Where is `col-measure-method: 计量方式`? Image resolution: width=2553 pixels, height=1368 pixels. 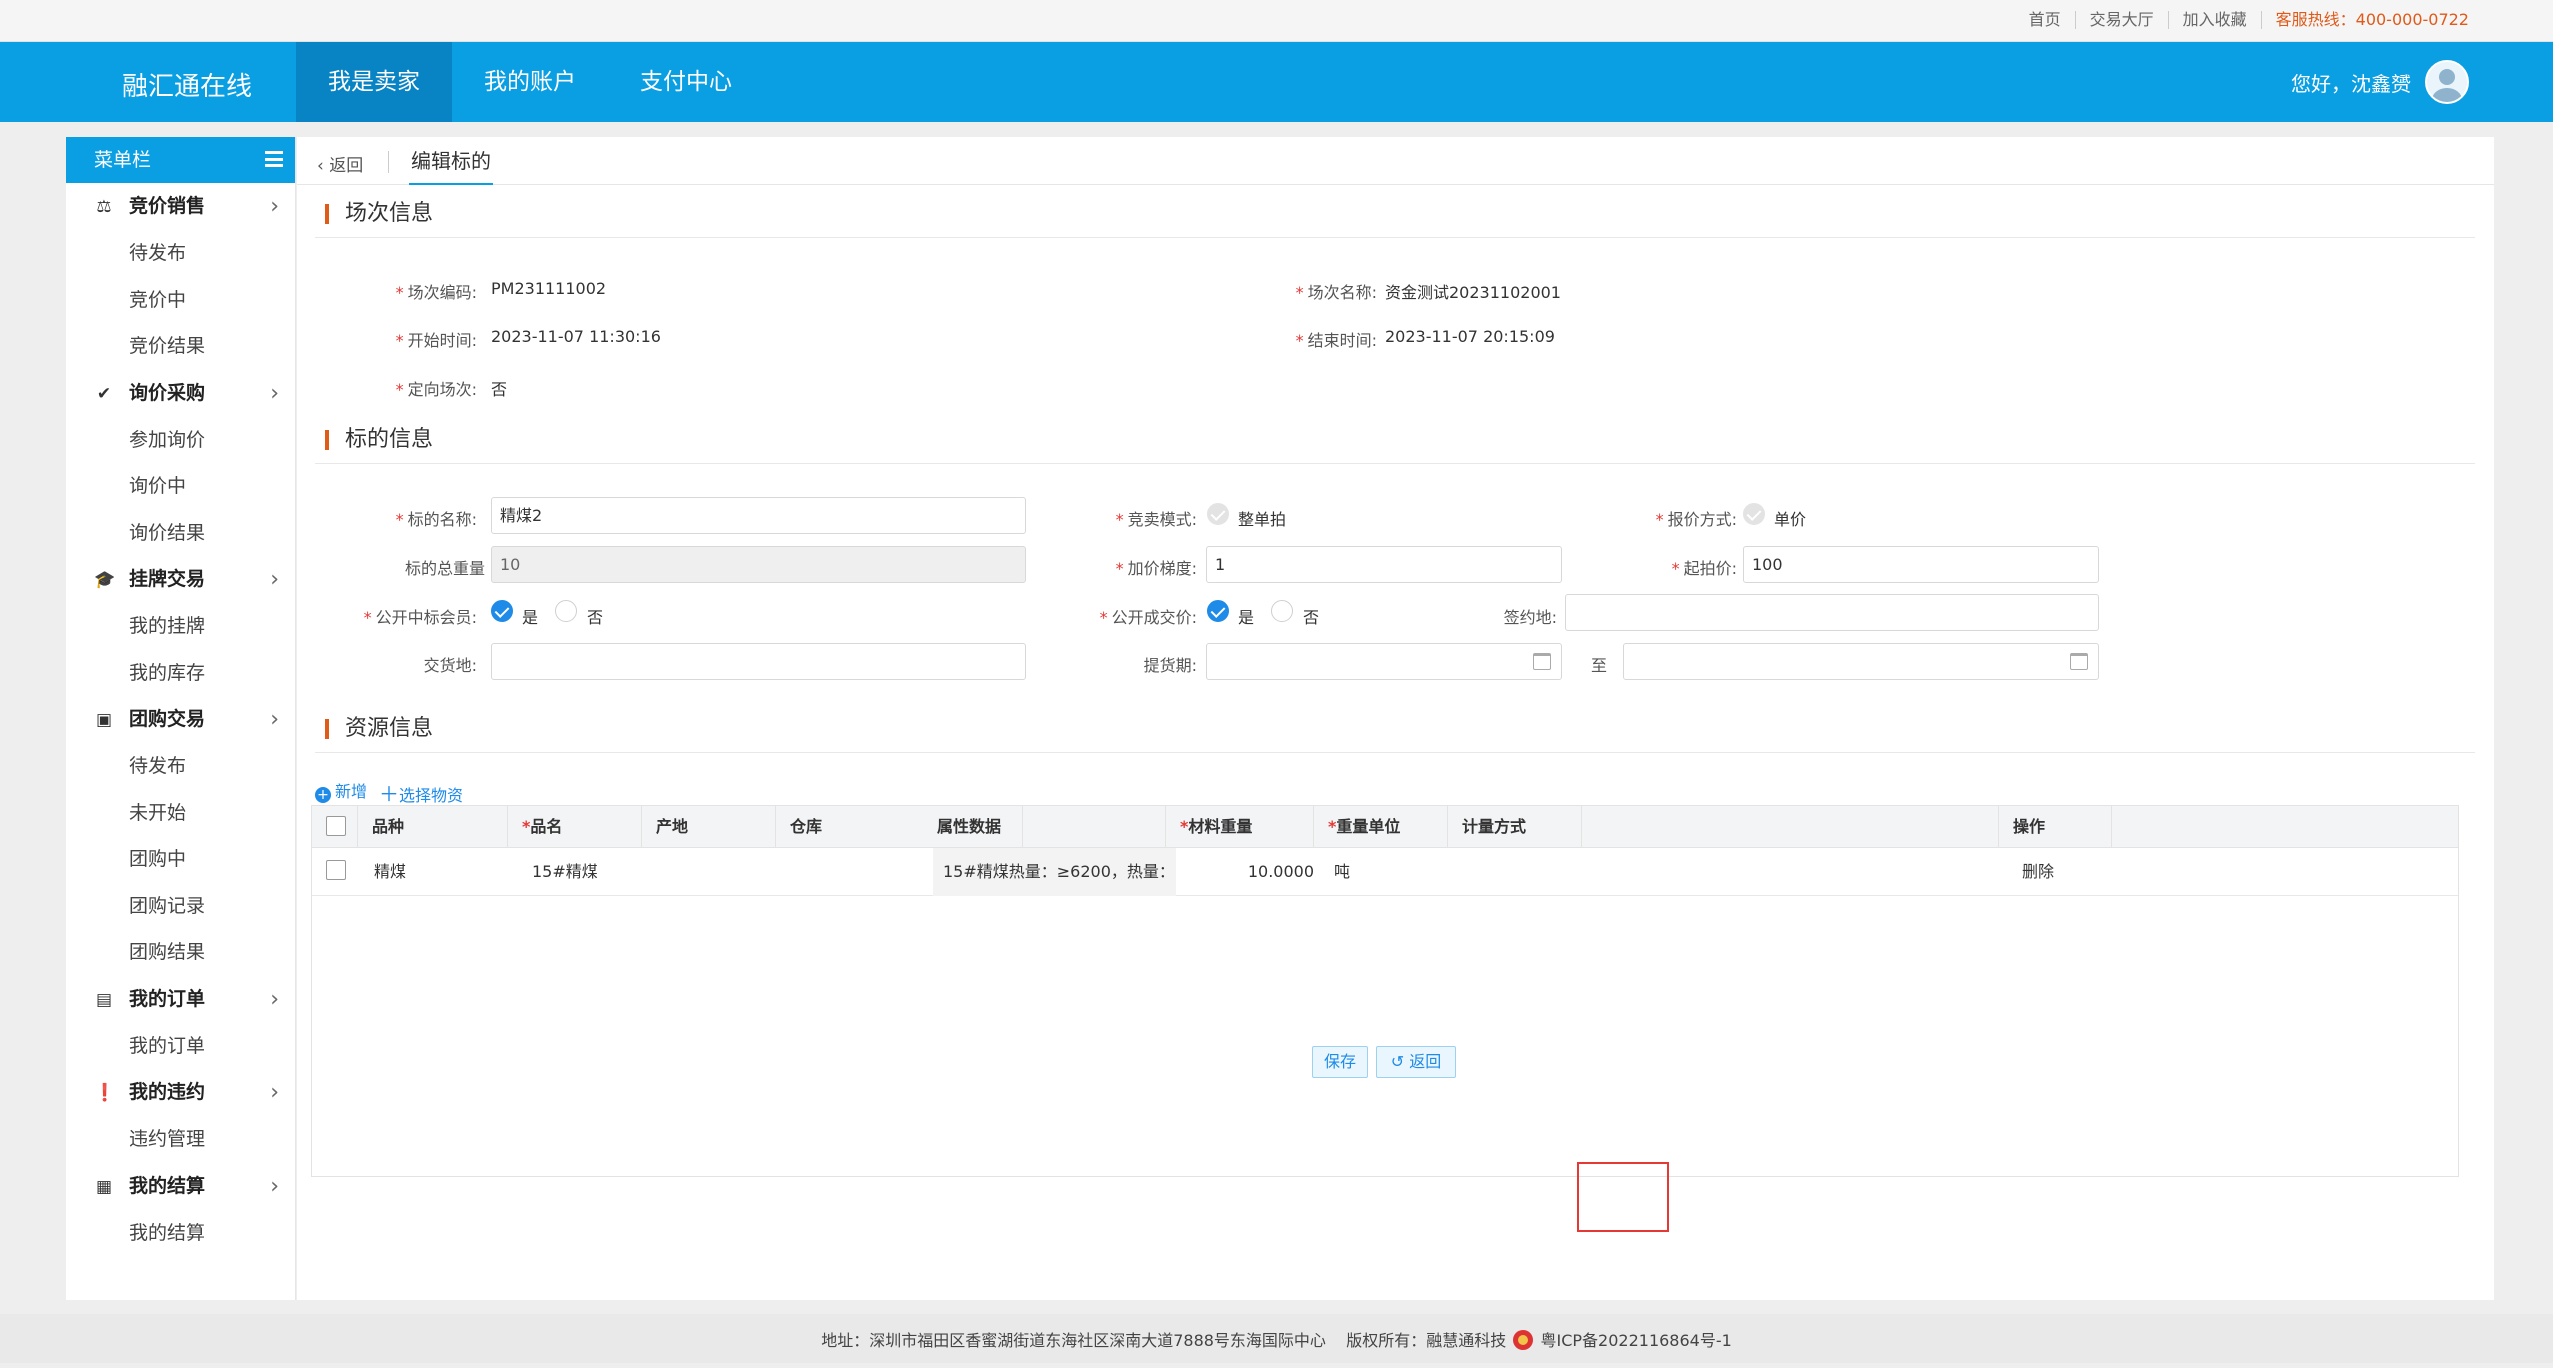 col-measure-method: 计量方式 is located at coordinates (1515, 827).